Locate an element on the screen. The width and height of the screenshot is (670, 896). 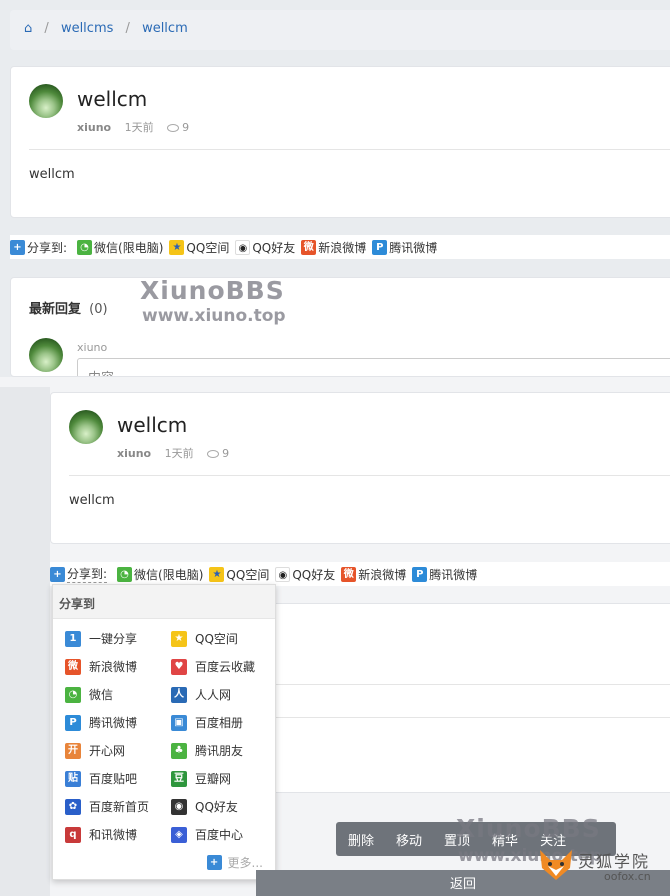
share-menu-item-label: 腾讯微博 is located at coordinates (113, 723).